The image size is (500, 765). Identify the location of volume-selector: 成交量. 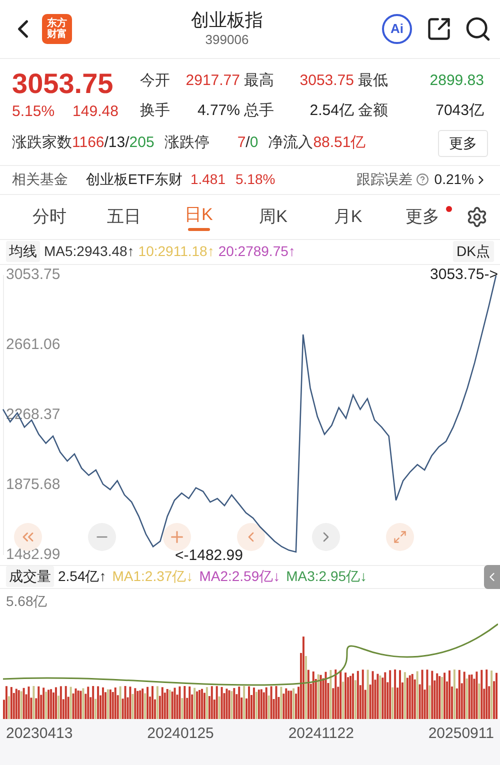
(30, 576).